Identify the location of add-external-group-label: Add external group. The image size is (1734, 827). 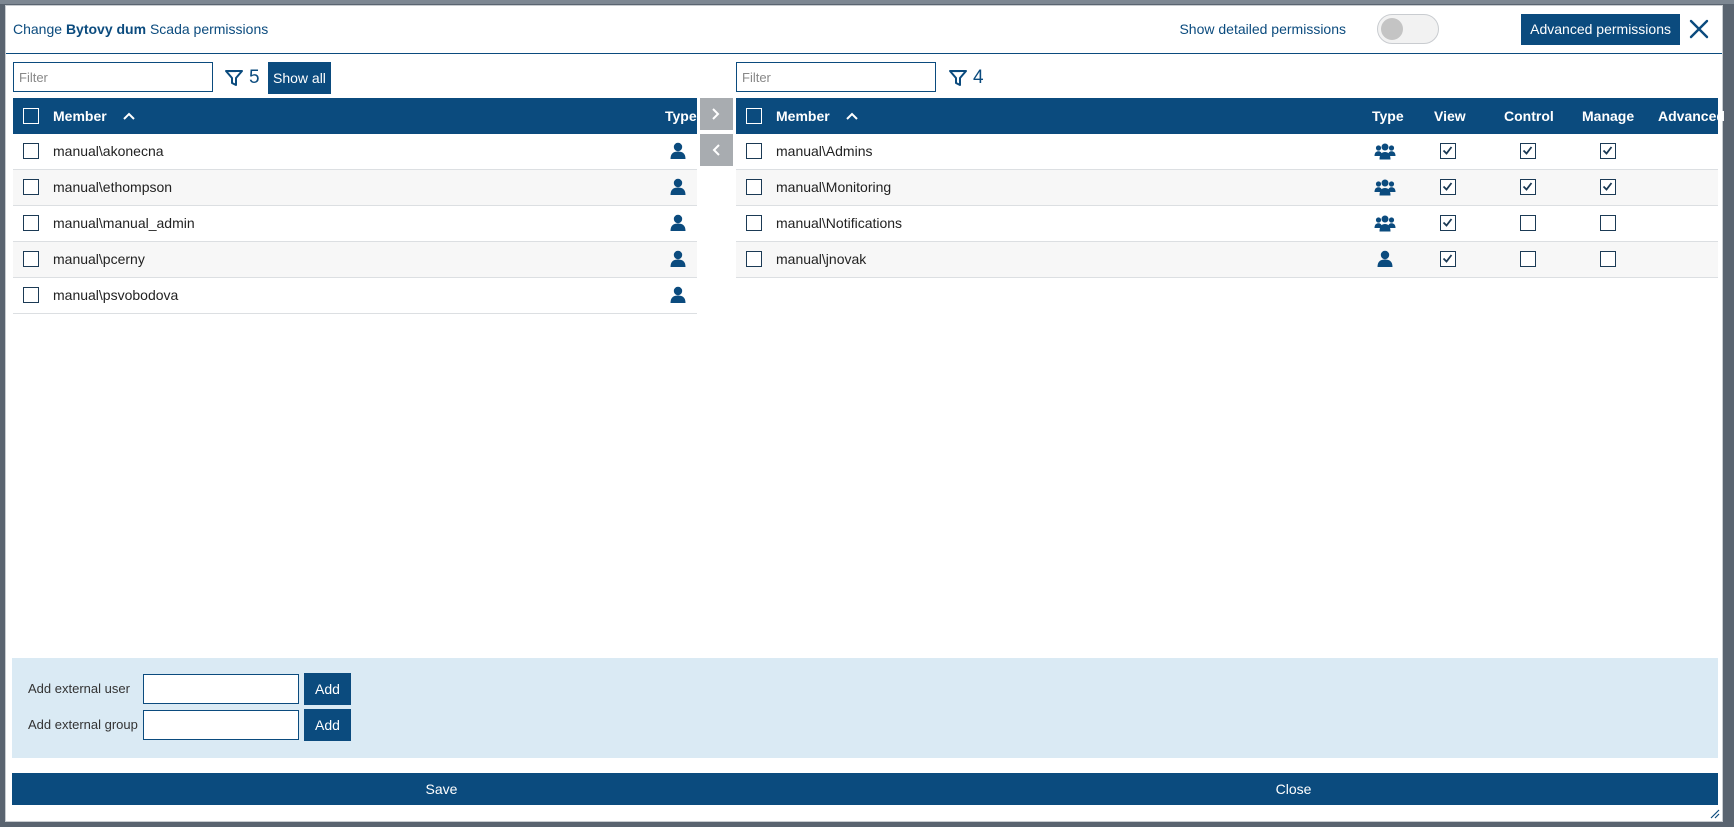
(83, 724).